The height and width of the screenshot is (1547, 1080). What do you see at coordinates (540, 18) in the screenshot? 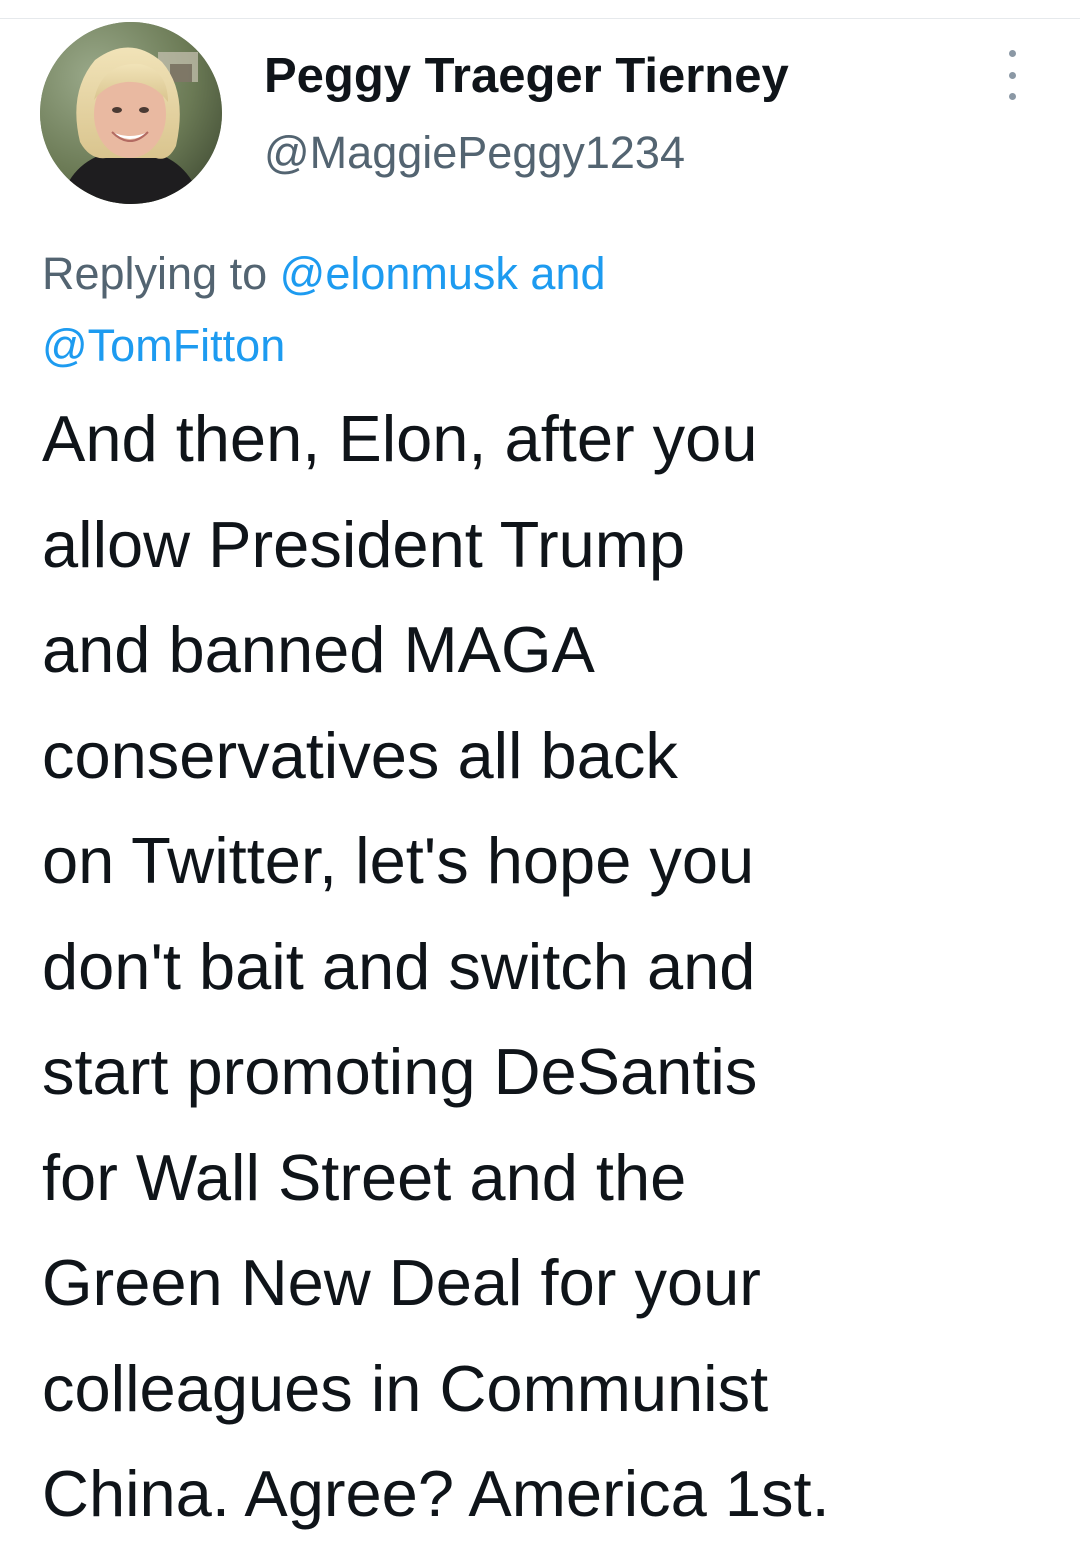
I see `top-divider` at bounding box center [540, 18].